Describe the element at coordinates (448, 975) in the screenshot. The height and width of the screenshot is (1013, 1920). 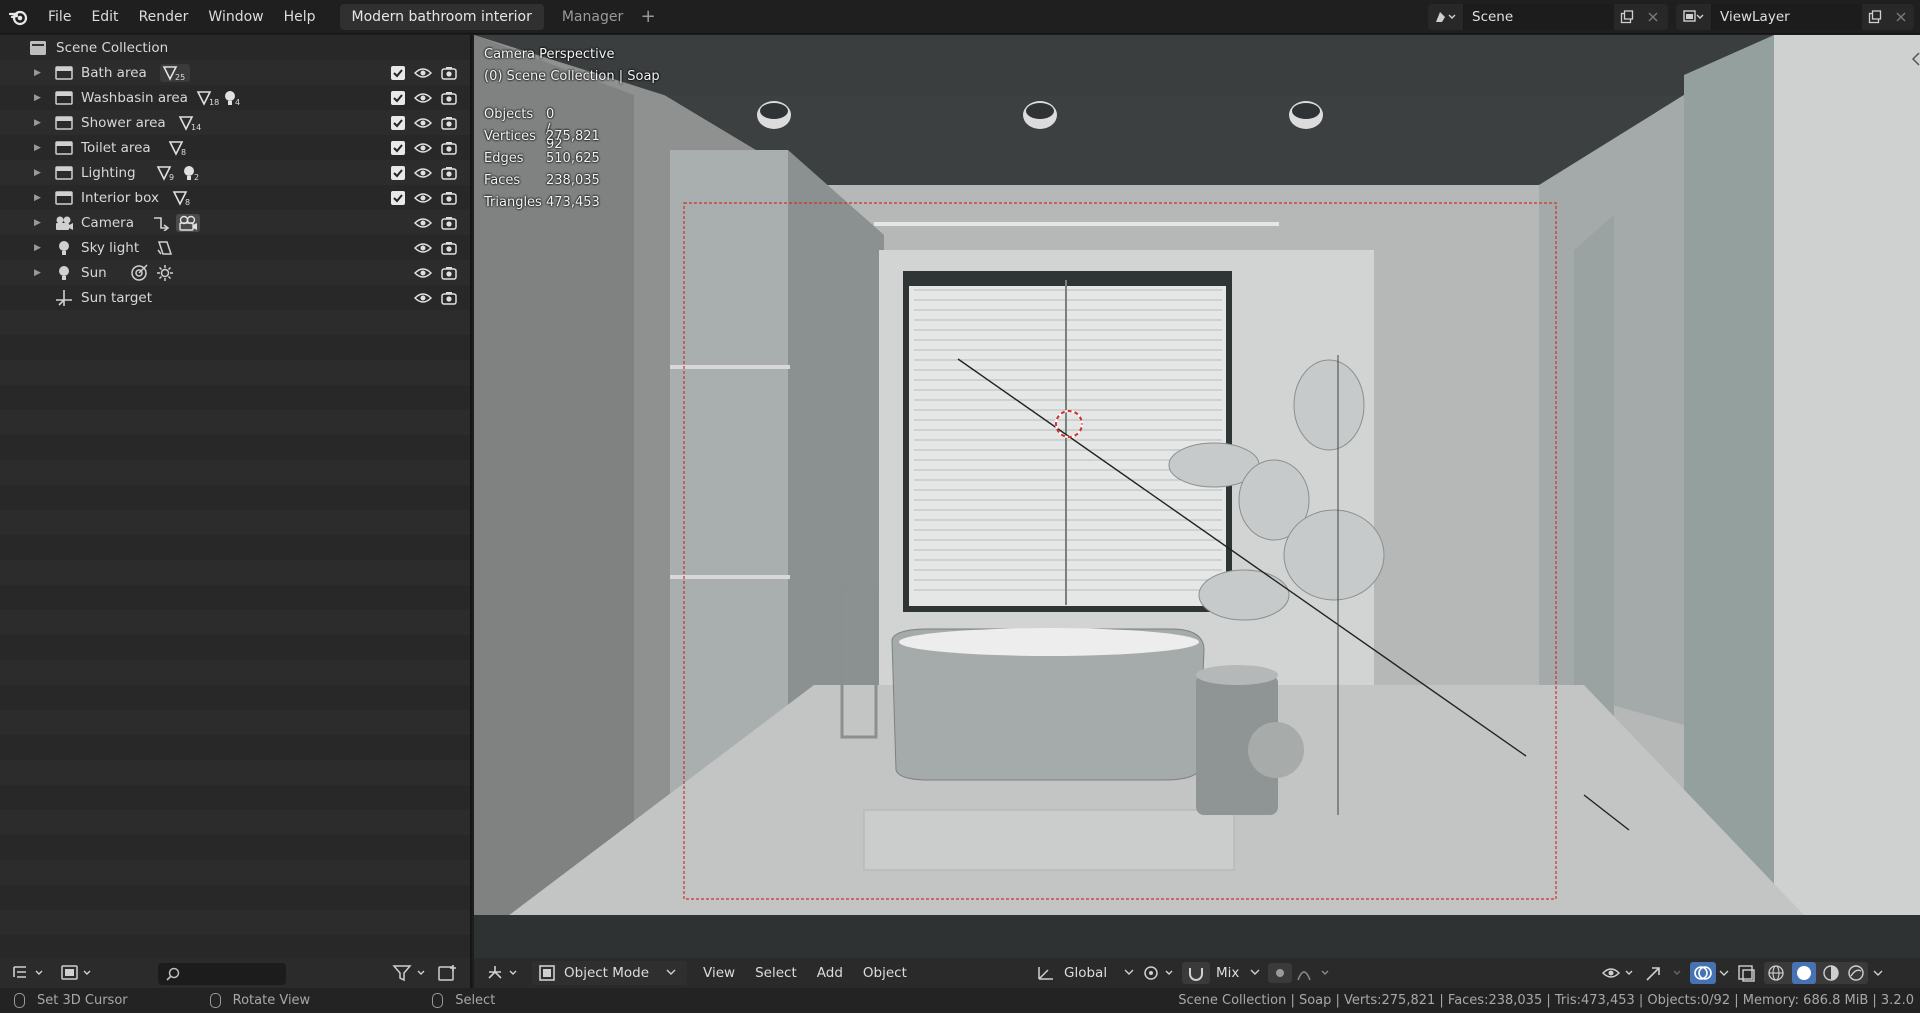
I see `new-collection-button` at that location.